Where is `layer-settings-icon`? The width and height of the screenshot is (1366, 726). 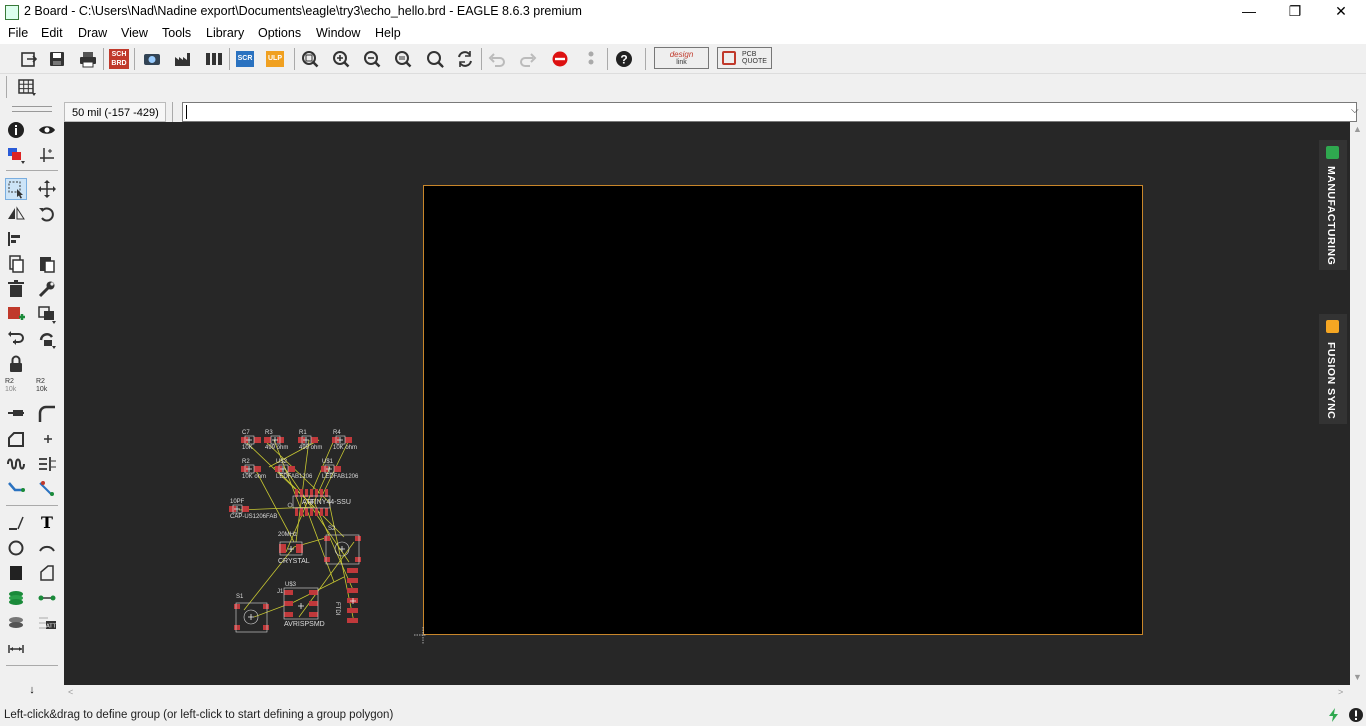 layer-settings-icon is located at coordinates (16, 155).